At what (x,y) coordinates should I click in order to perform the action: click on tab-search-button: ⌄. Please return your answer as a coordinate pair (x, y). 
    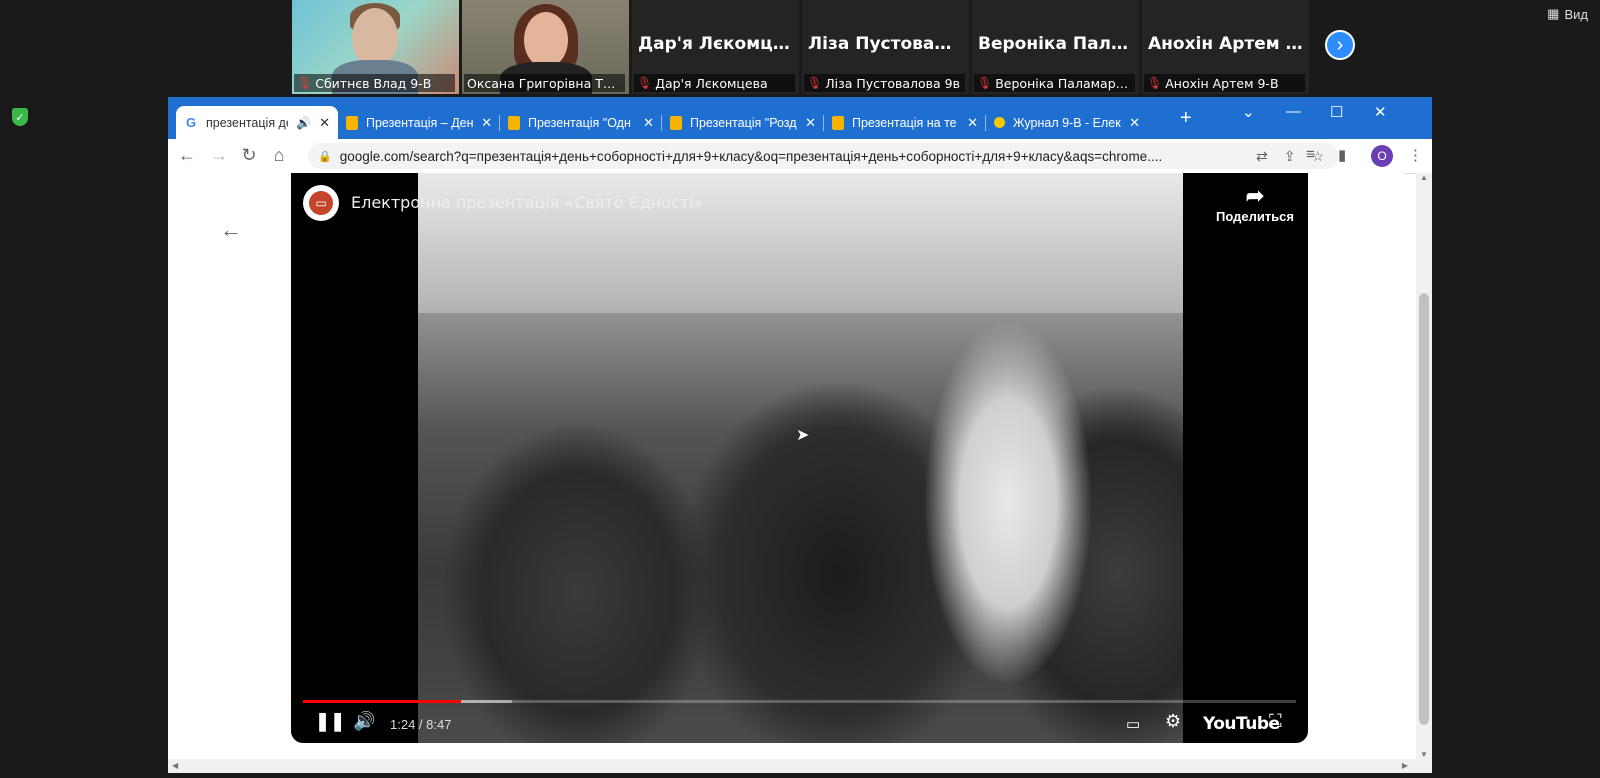
    Looking at the image, I should click on (1248, 112).